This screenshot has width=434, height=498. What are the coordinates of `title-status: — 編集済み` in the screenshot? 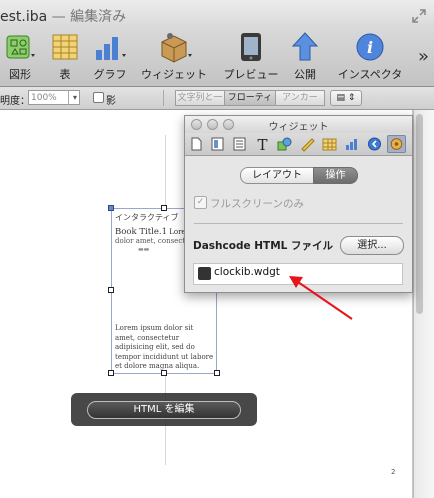 It's located at (87, 17).